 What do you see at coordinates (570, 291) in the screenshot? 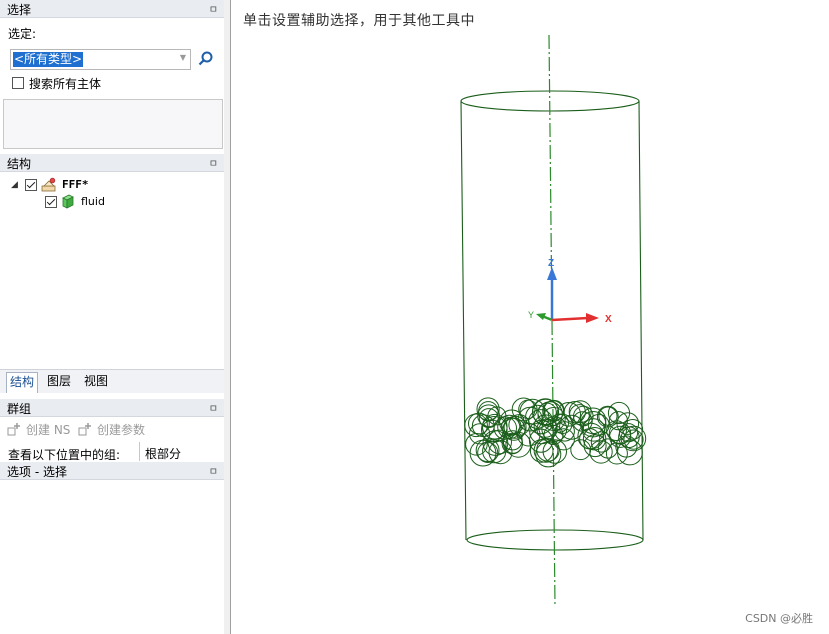
I see `coordinate-triad: Z X Y` at bounding box center [570, 291].